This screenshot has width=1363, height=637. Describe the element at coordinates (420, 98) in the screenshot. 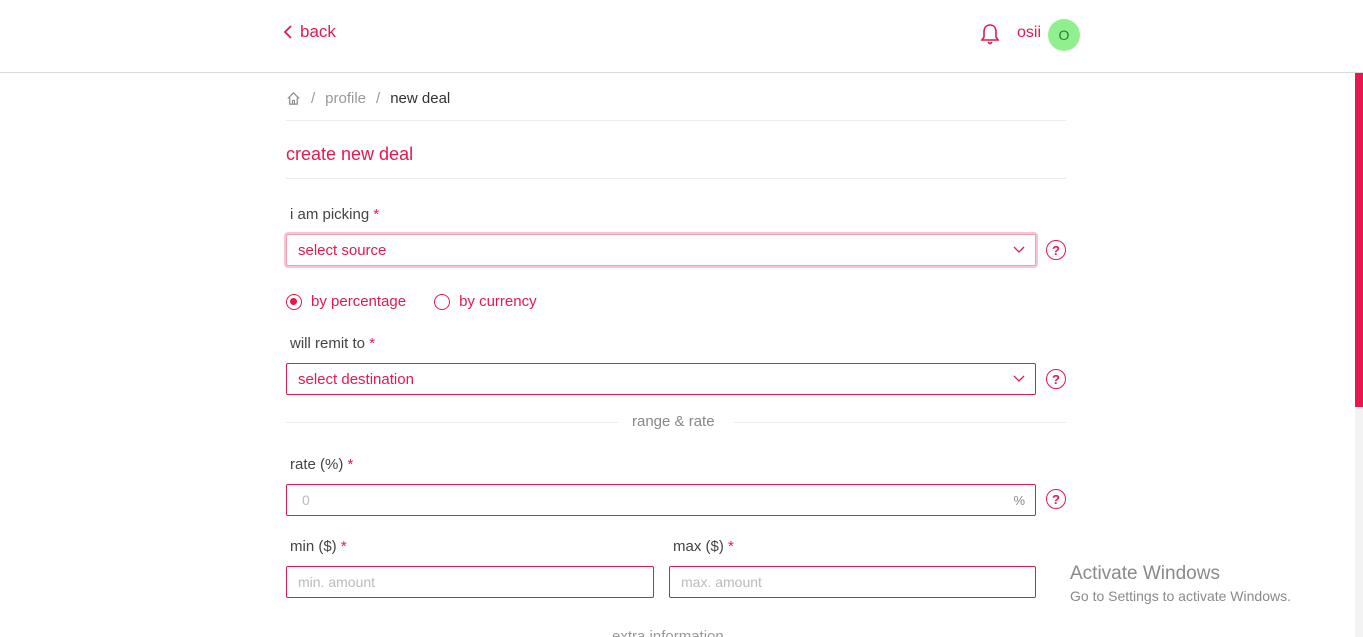

I see `breadcrumb-current: new deal` at that location.